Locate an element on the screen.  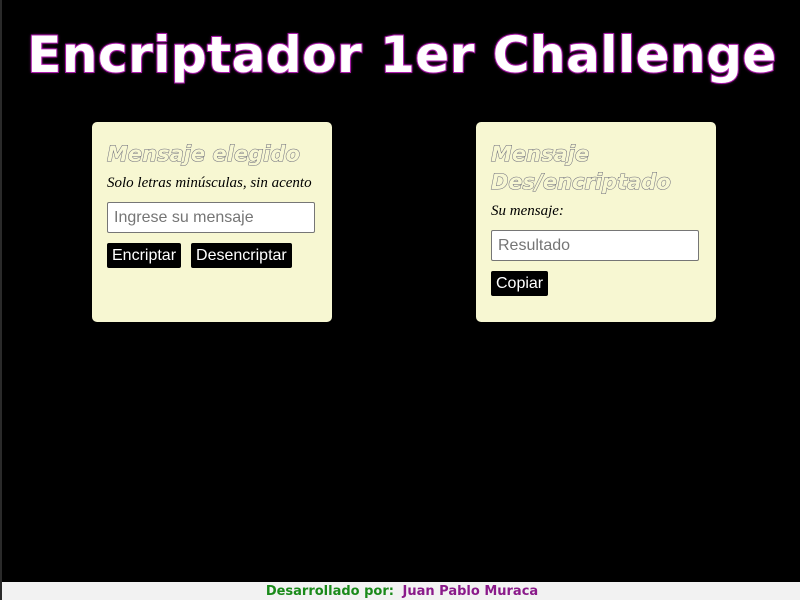
action-buttons: Encriptar Desencriptar is located at coordinates (212, 255).